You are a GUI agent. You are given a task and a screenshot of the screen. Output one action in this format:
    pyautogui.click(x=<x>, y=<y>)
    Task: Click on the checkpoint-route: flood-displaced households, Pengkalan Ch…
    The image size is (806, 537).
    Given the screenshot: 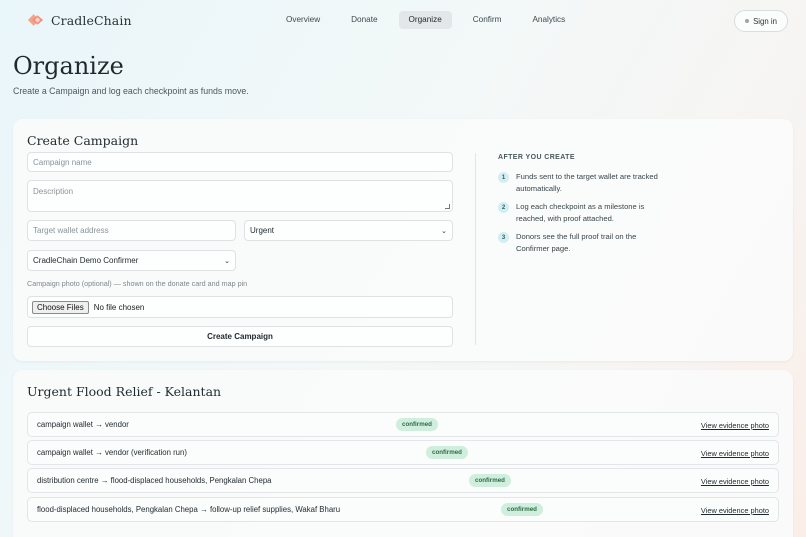 What is the action you would take?
    pyautogui.click(x=189, y=509)
    